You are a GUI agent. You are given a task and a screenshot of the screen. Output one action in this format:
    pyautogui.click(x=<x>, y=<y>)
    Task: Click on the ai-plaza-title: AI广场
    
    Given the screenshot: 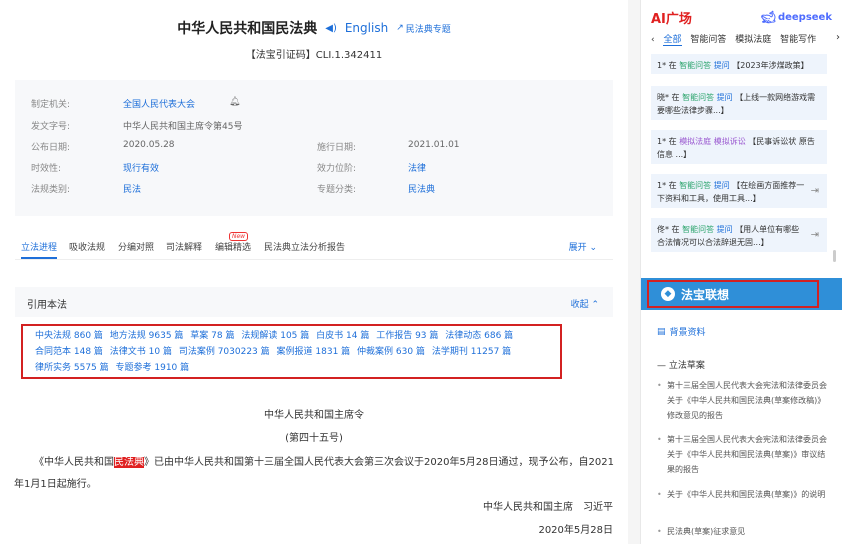 What is the action you would take?
    pyautogui.click(x=671, y=19)
    